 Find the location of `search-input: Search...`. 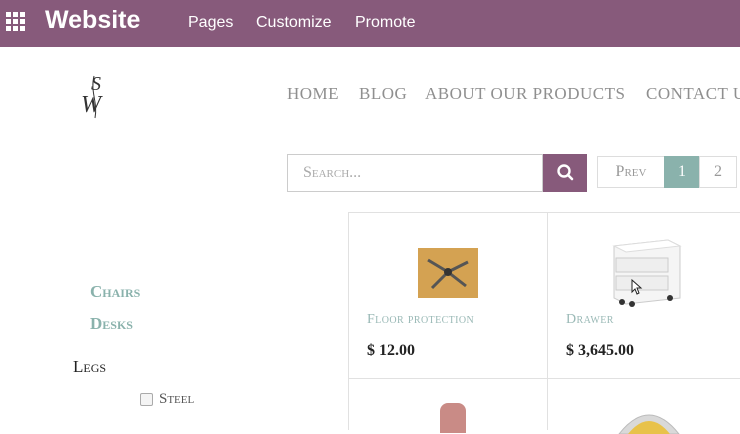

search-input: Search... is located at coordinates (415, 173).